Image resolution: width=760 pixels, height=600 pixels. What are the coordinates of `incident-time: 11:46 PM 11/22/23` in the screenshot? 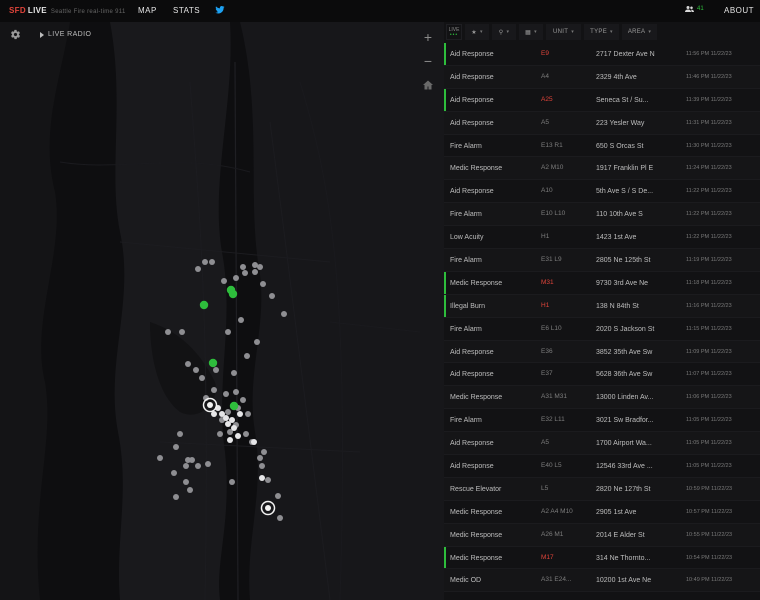 It's located at (709, 76).